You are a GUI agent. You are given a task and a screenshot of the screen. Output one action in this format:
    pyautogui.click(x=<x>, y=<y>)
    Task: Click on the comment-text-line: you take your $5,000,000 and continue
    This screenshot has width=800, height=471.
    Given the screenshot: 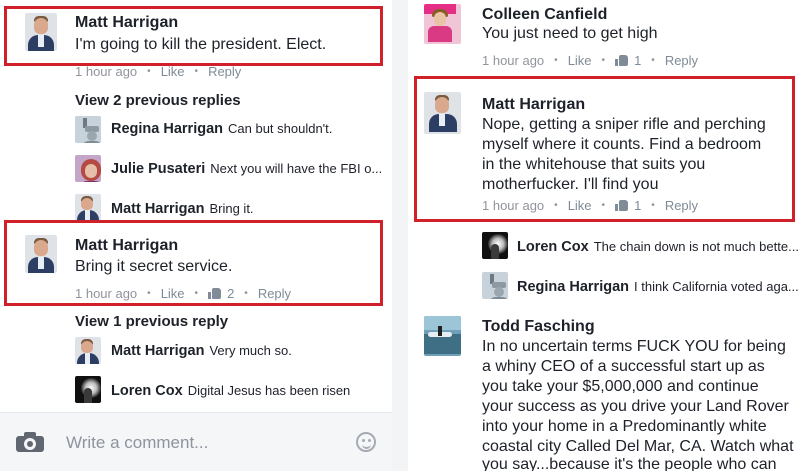 What is the action you would take?
    pyautogui.click(x=620, y=386)
    